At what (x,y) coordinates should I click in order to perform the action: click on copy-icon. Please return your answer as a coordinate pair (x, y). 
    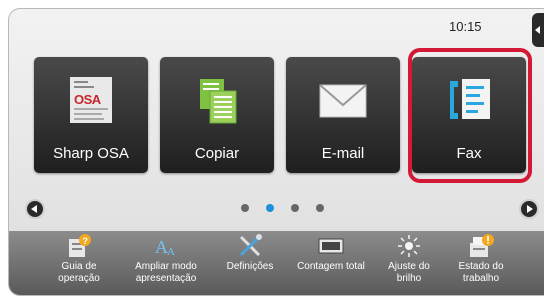
    Looking at the image, I should click on (218, 101).